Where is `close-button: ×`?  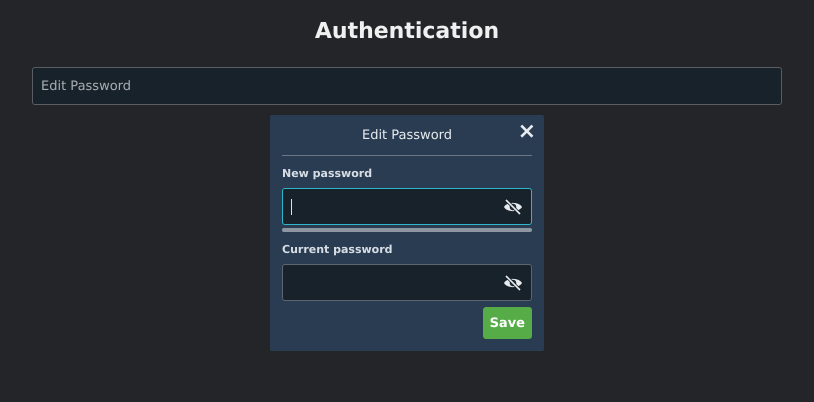 close-button: × is located at coordinates (527, 132).